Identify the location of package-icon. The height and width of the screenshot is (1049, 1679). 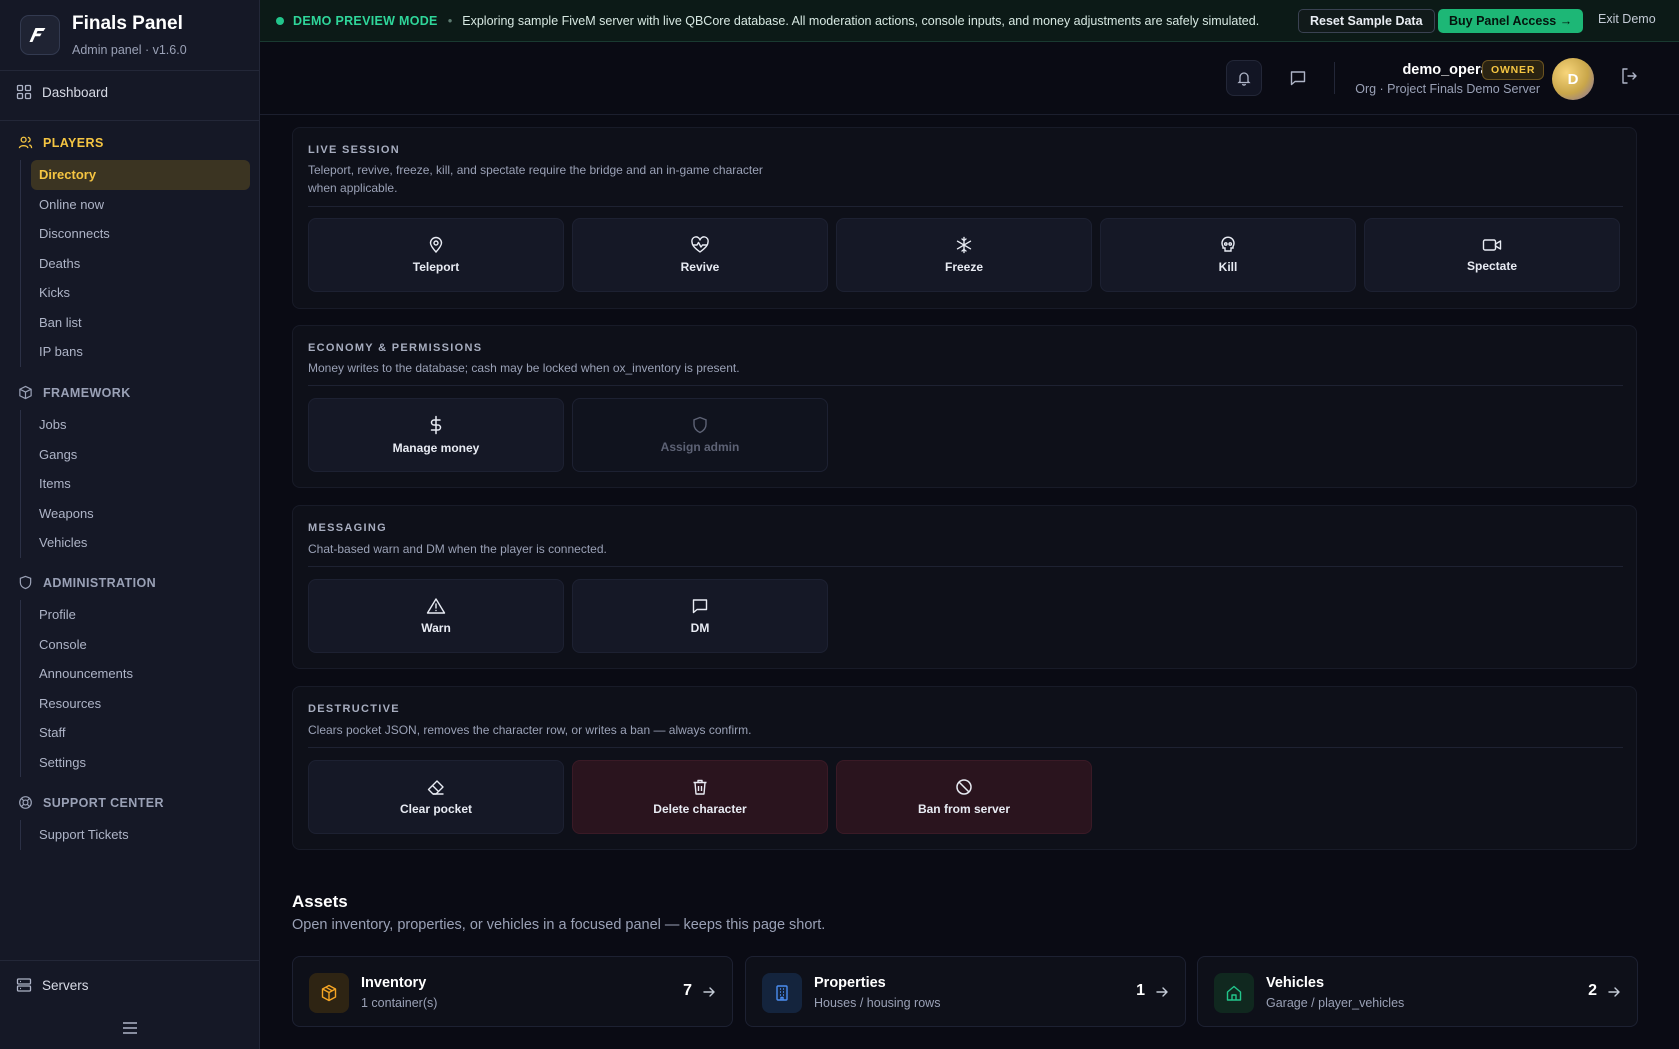
(329, 993).